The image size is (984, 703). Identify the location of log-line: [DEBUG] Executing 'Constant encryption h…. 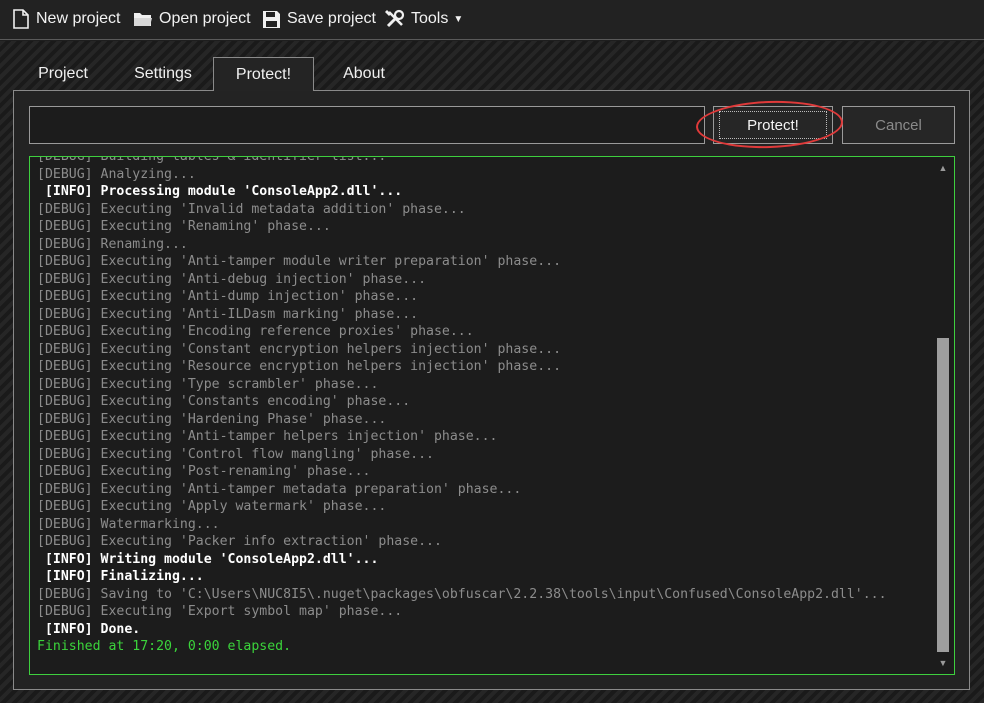
(299, 349).